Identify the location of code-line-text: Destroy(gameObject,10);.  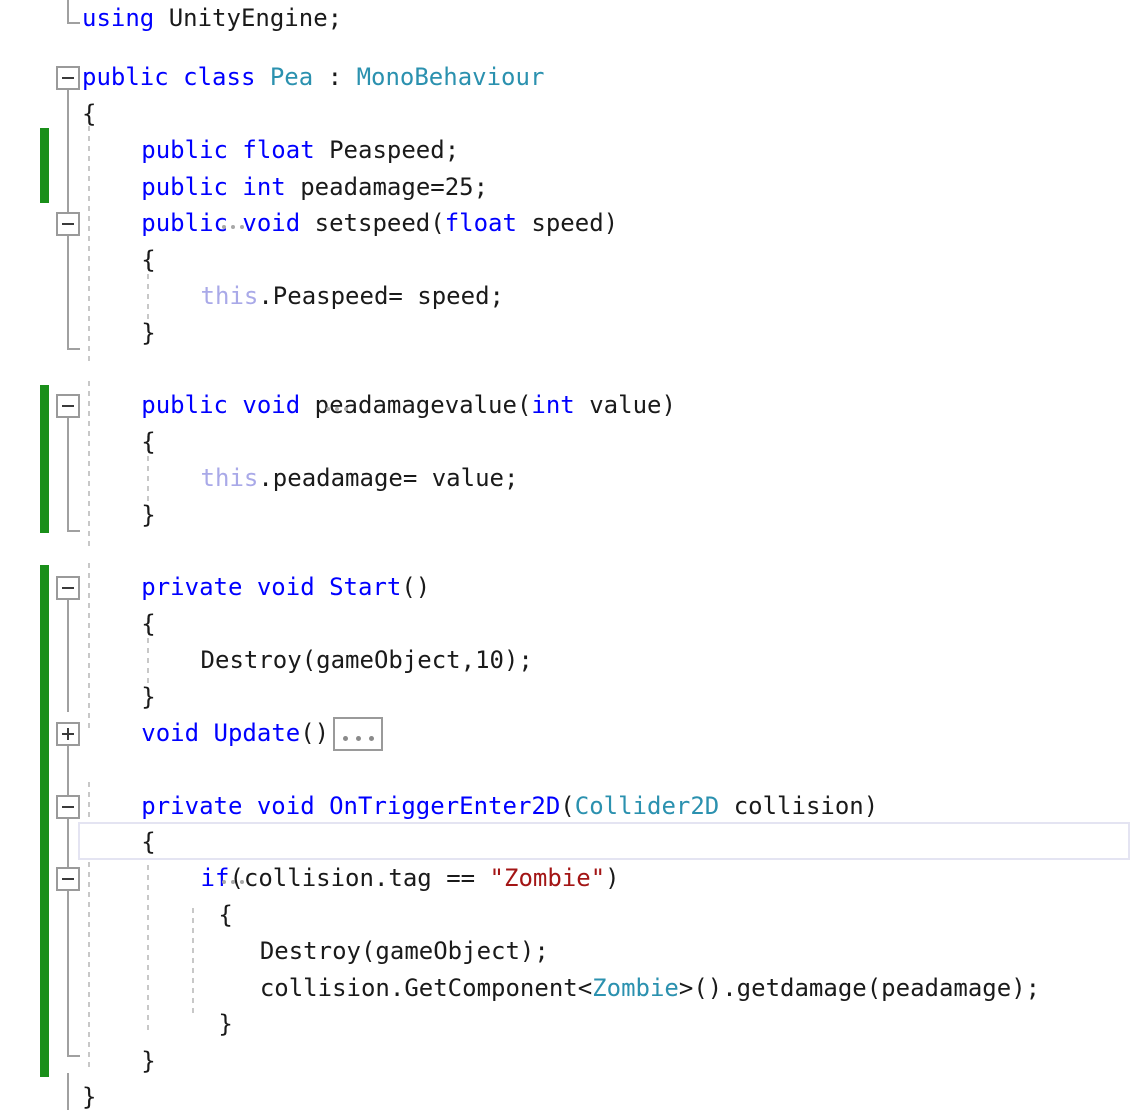
(367, 660).